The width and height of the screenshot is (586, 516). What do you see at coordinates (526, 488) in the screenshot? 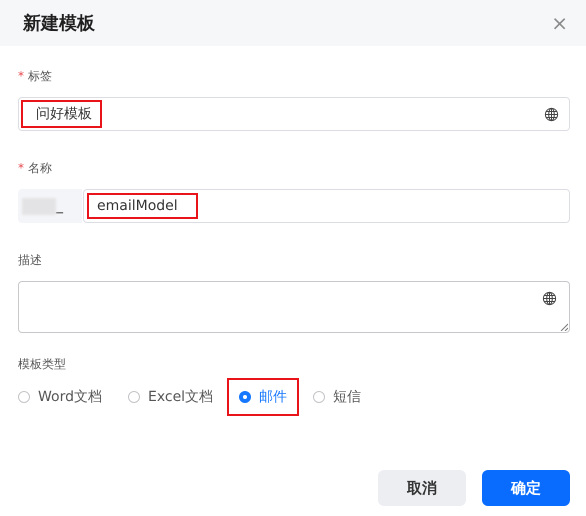
I see `confirm-button: 确定` at bounding box center [526, 488].